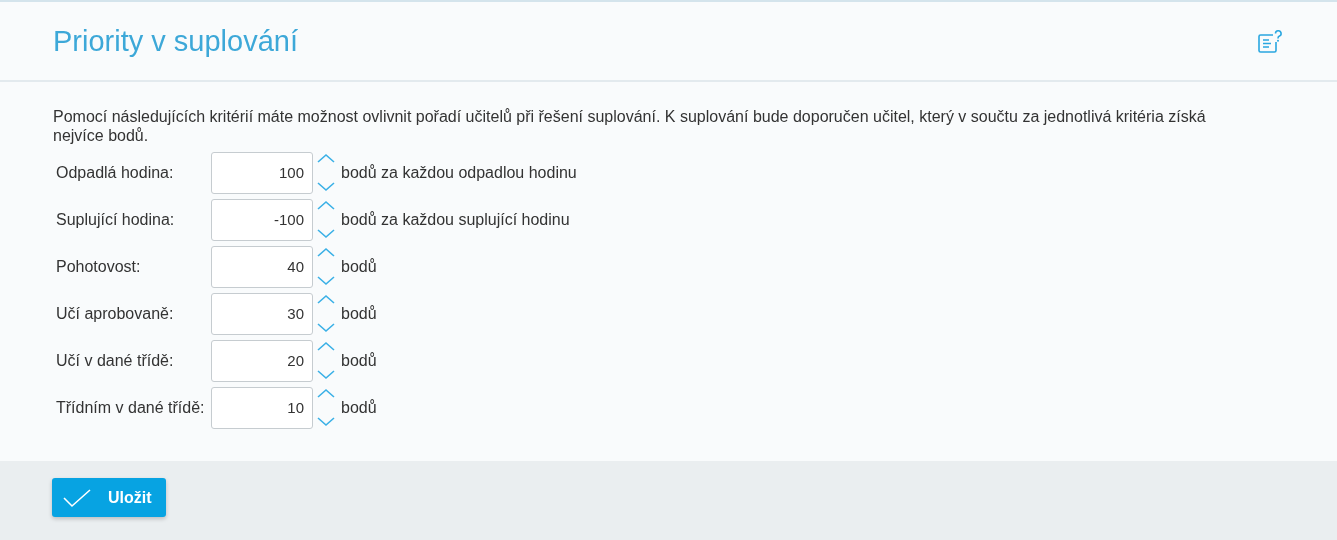  I want to click on number-input: -100, so click(262, 219).